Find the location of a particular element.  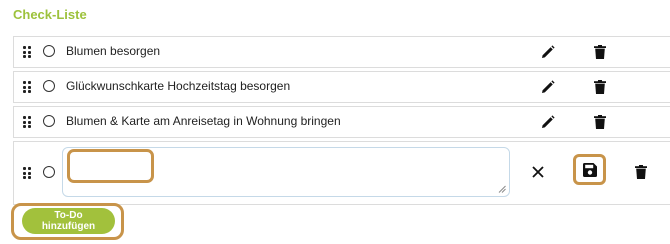

page-title: Check-Liste is located at coordinates (50, 14).